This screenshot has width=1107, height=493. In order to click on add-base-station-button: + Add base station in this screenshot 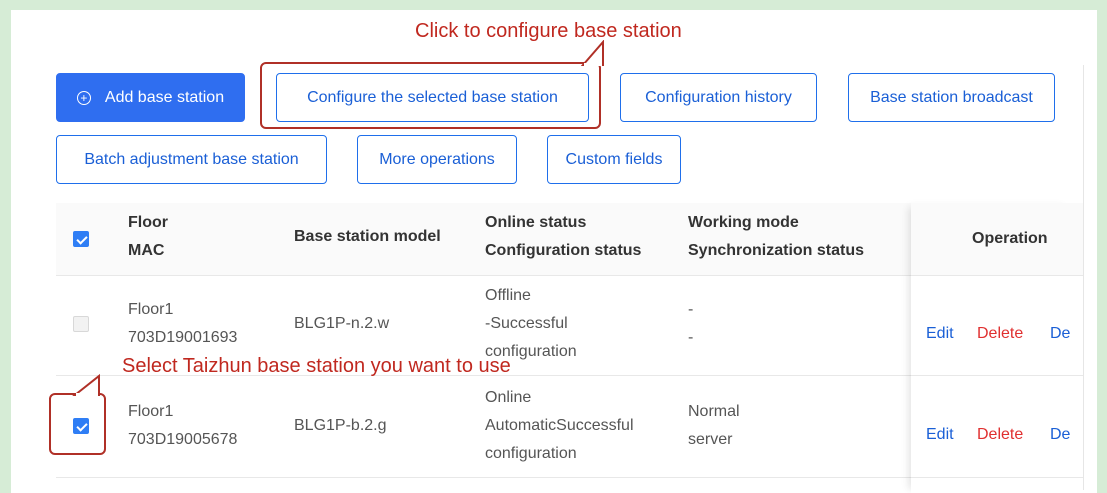, I will do `click(150, 97)`.